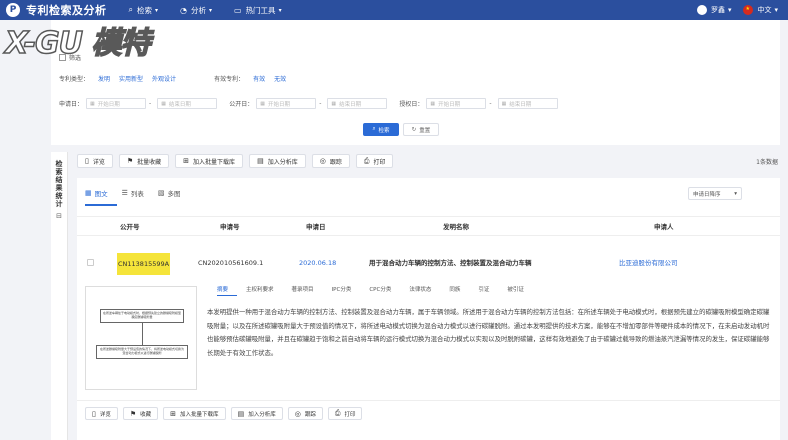  What do you see at coordinates (310, 414) in the screenshot?
I see `button-label: 跟踪` at bounding box center [310, 414].